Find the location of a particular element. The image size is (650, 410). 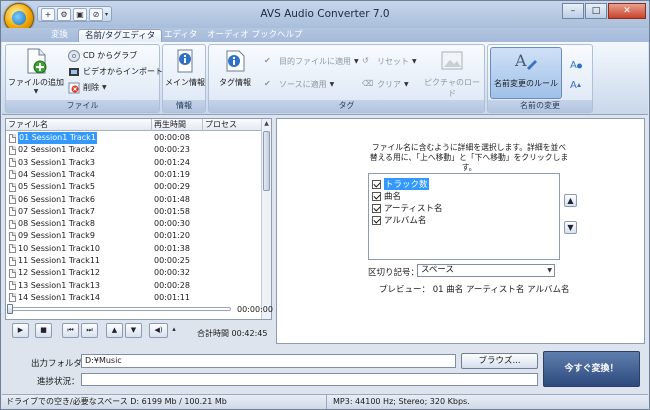

artist-checkbox is located at coordinates (376, 208).